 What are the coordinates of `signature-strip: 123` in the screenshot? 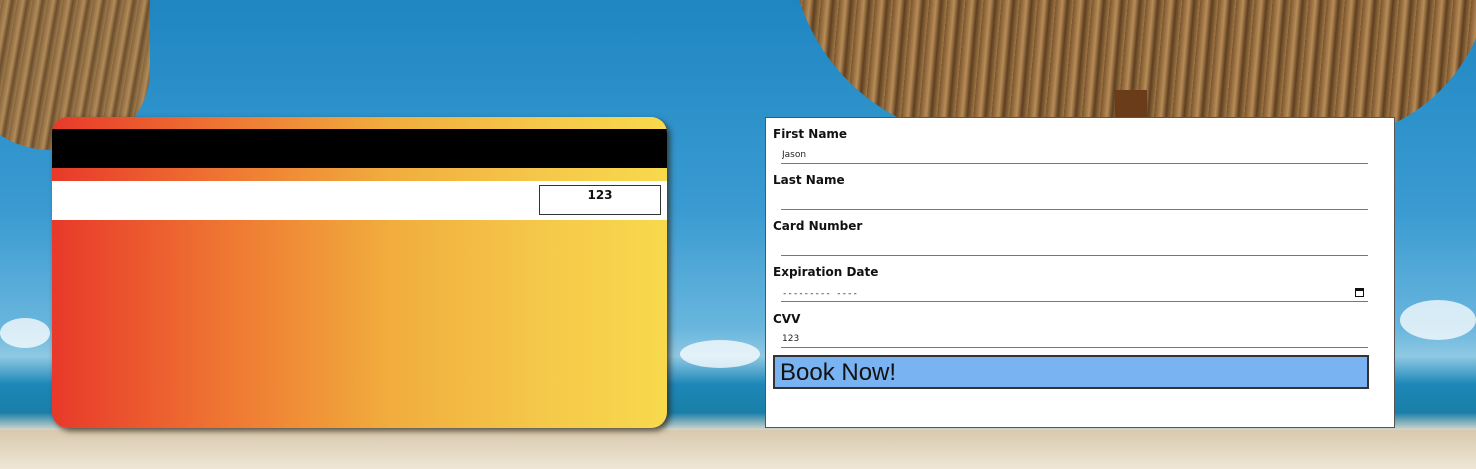 It's located at (359, 200).